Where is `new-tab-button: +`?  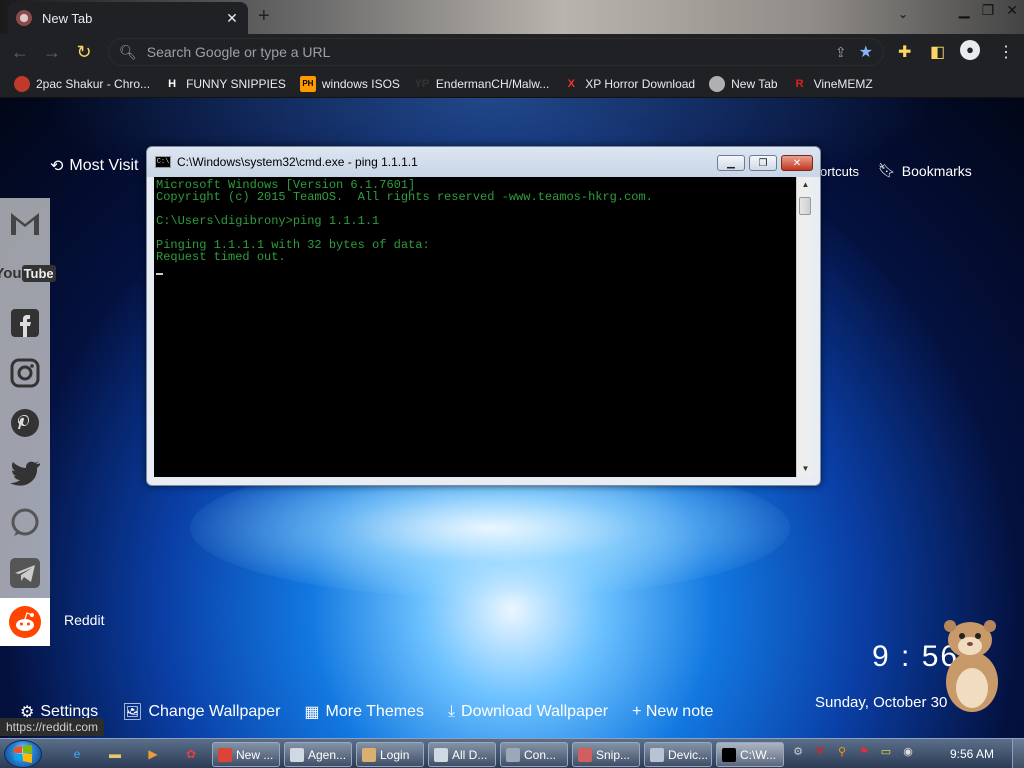
new-tab-button: + is located at coordinates (264, 16).